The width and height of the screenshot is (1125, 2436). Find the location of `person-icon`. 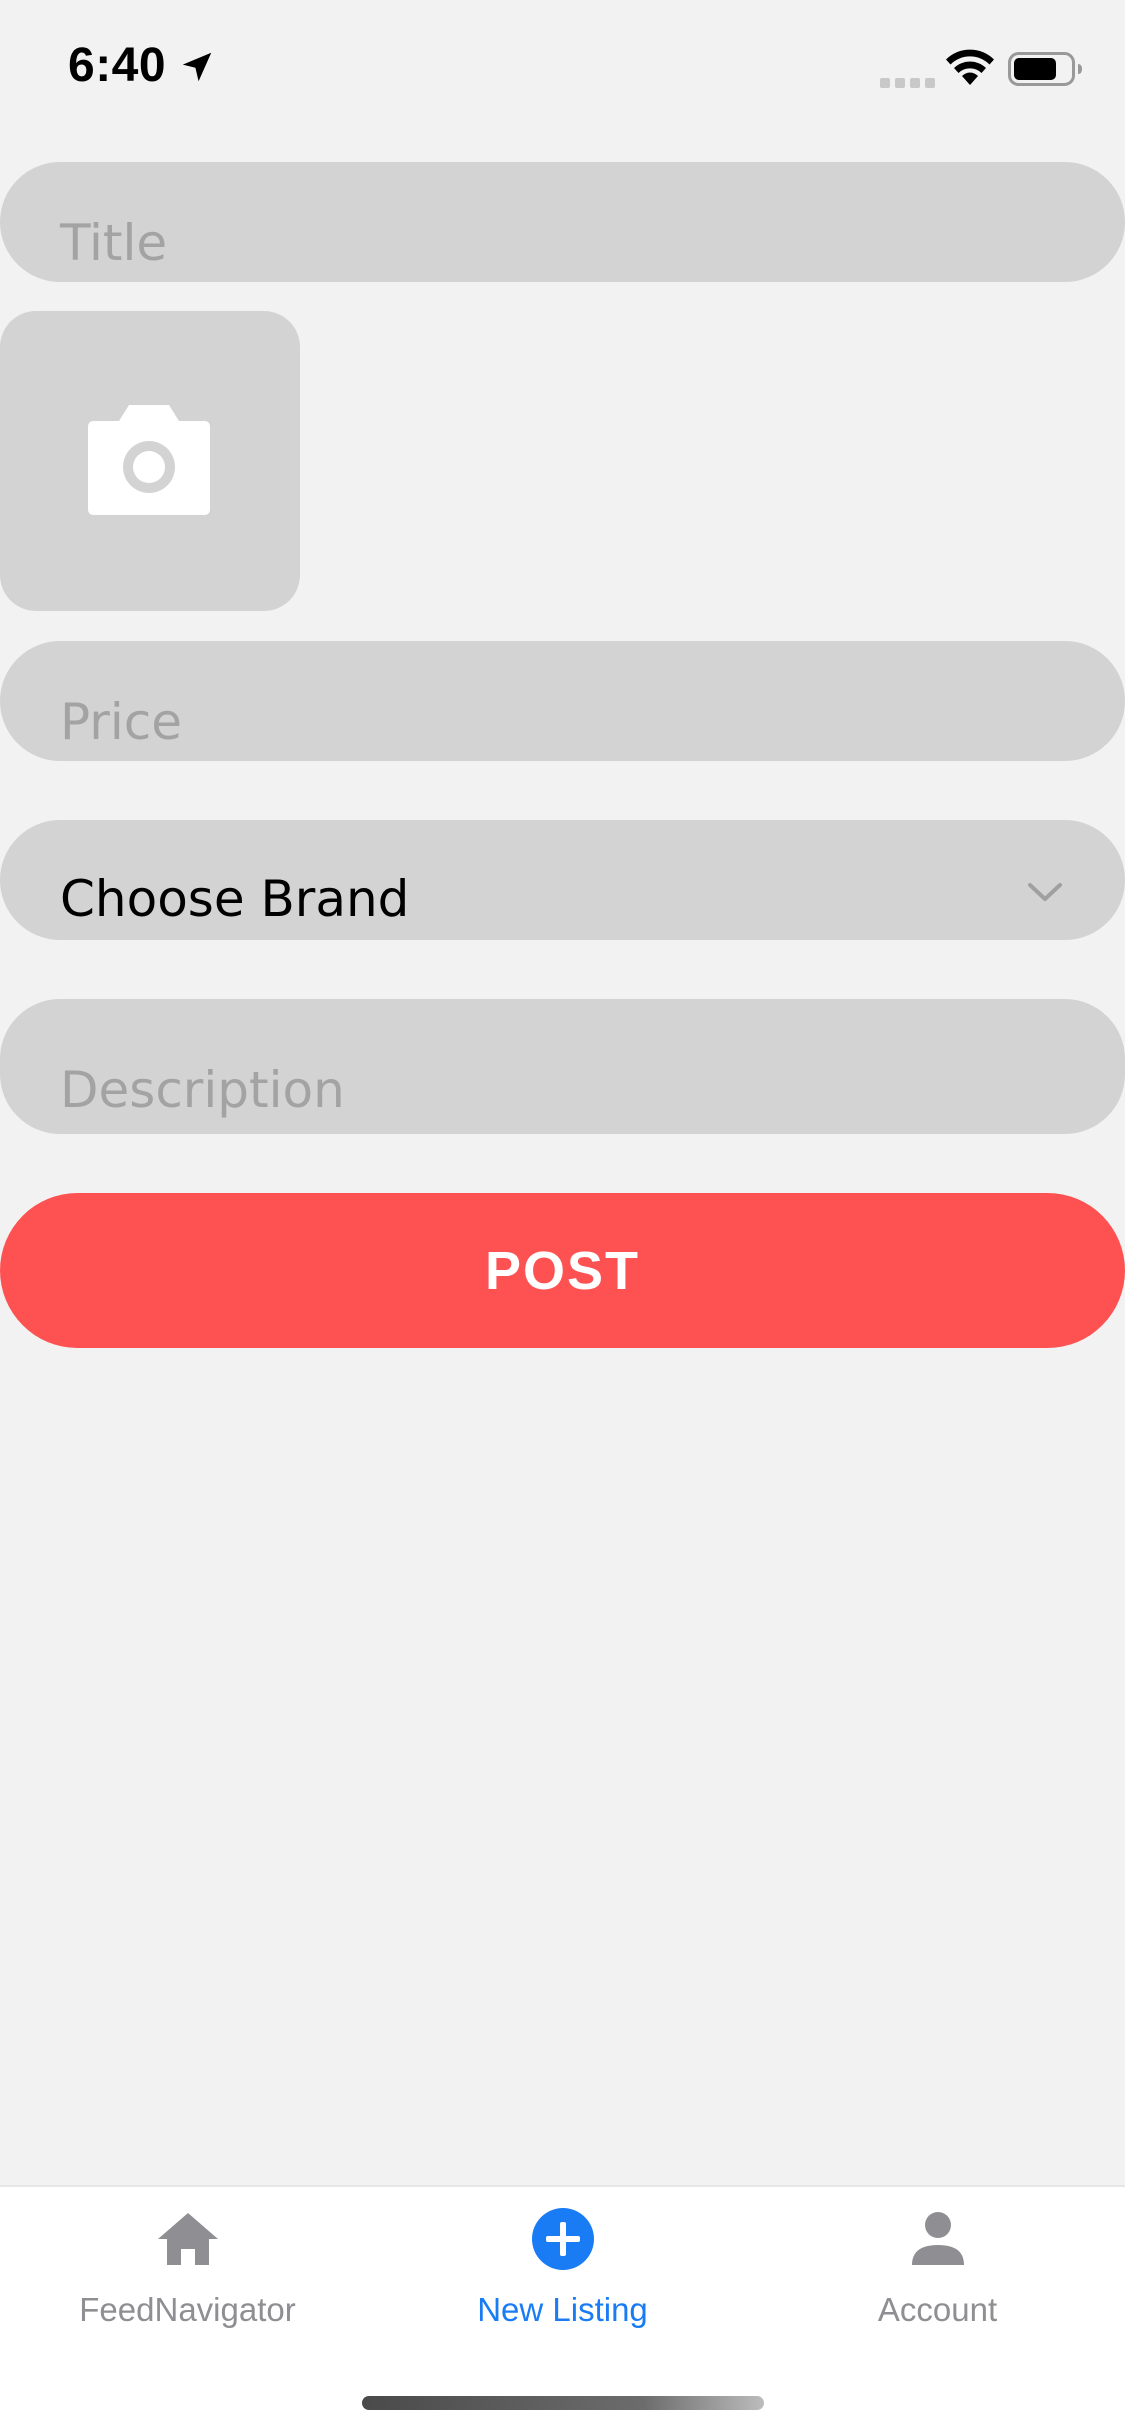

person-icon is located at coordinates (937, 2238).